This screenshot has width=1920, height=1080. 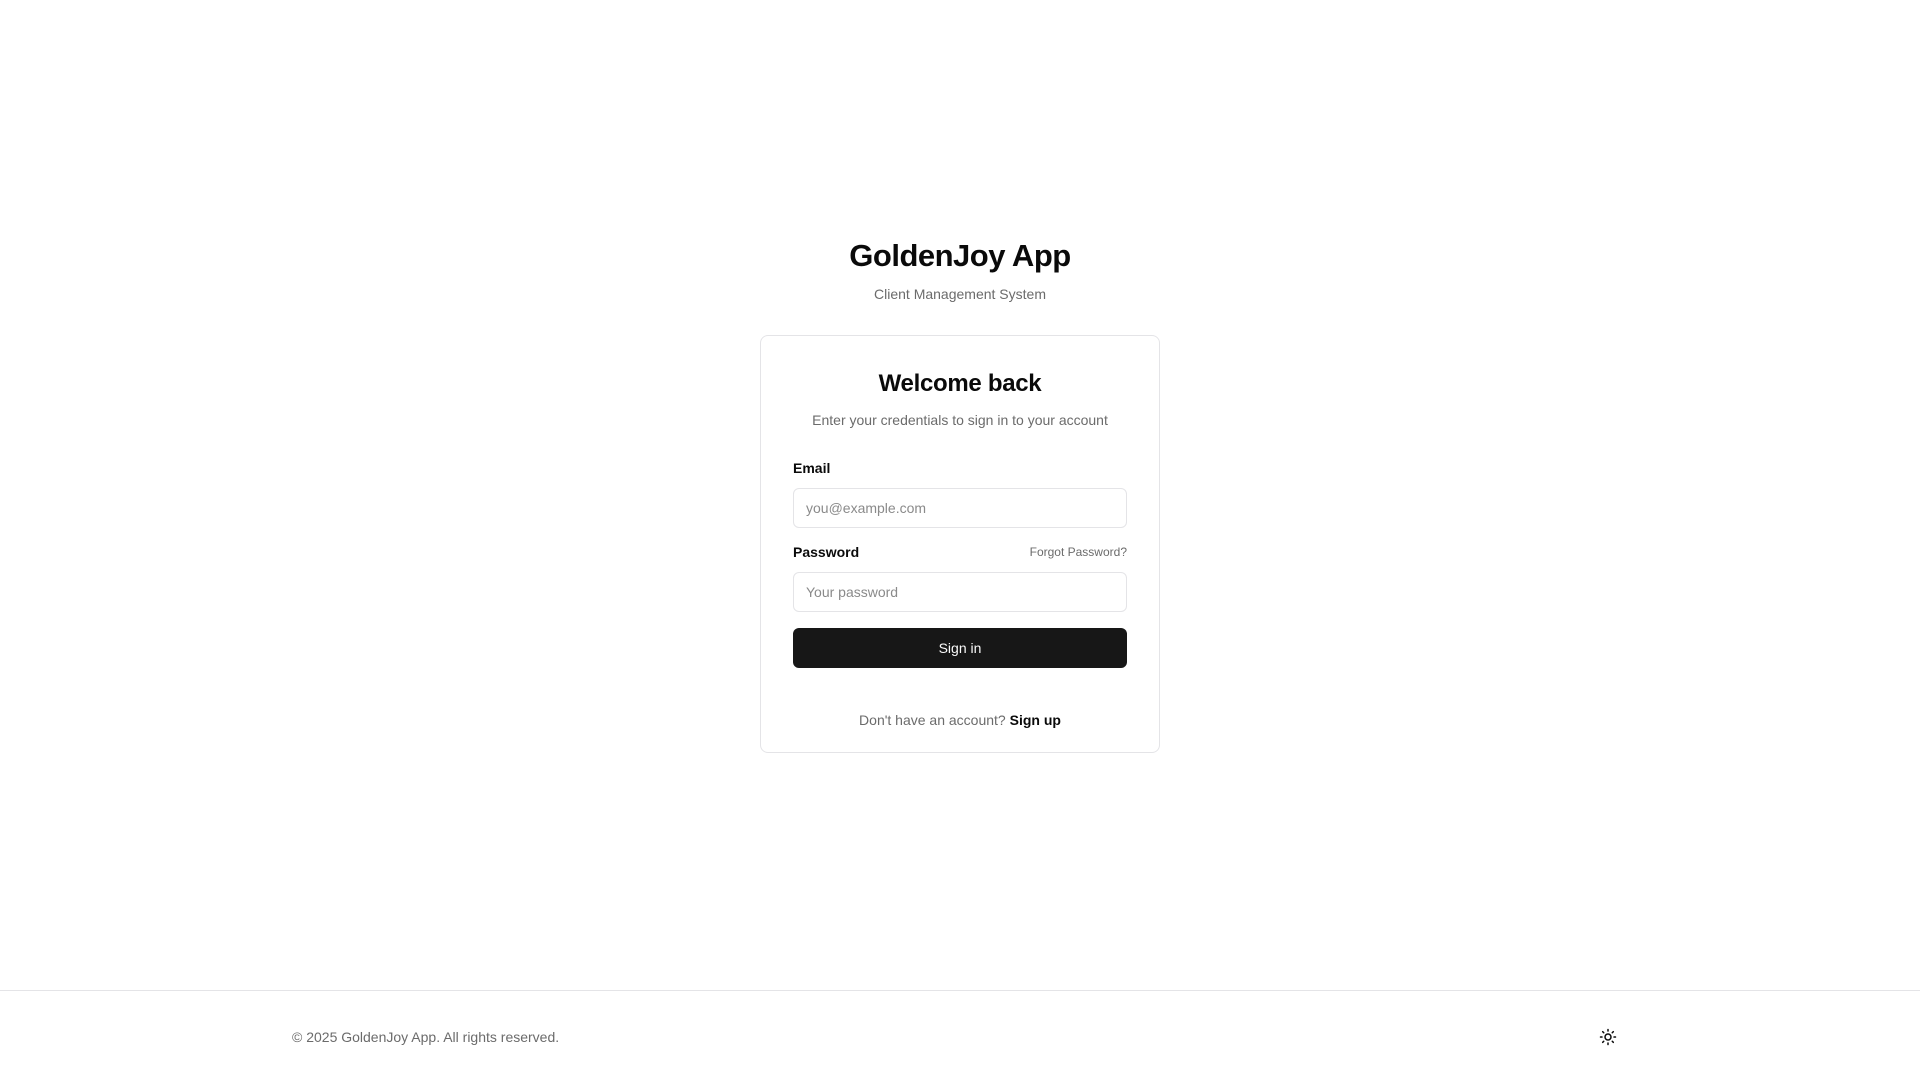 I want to click on app-title: GoldenJoy App, so click(x=960, y=255).